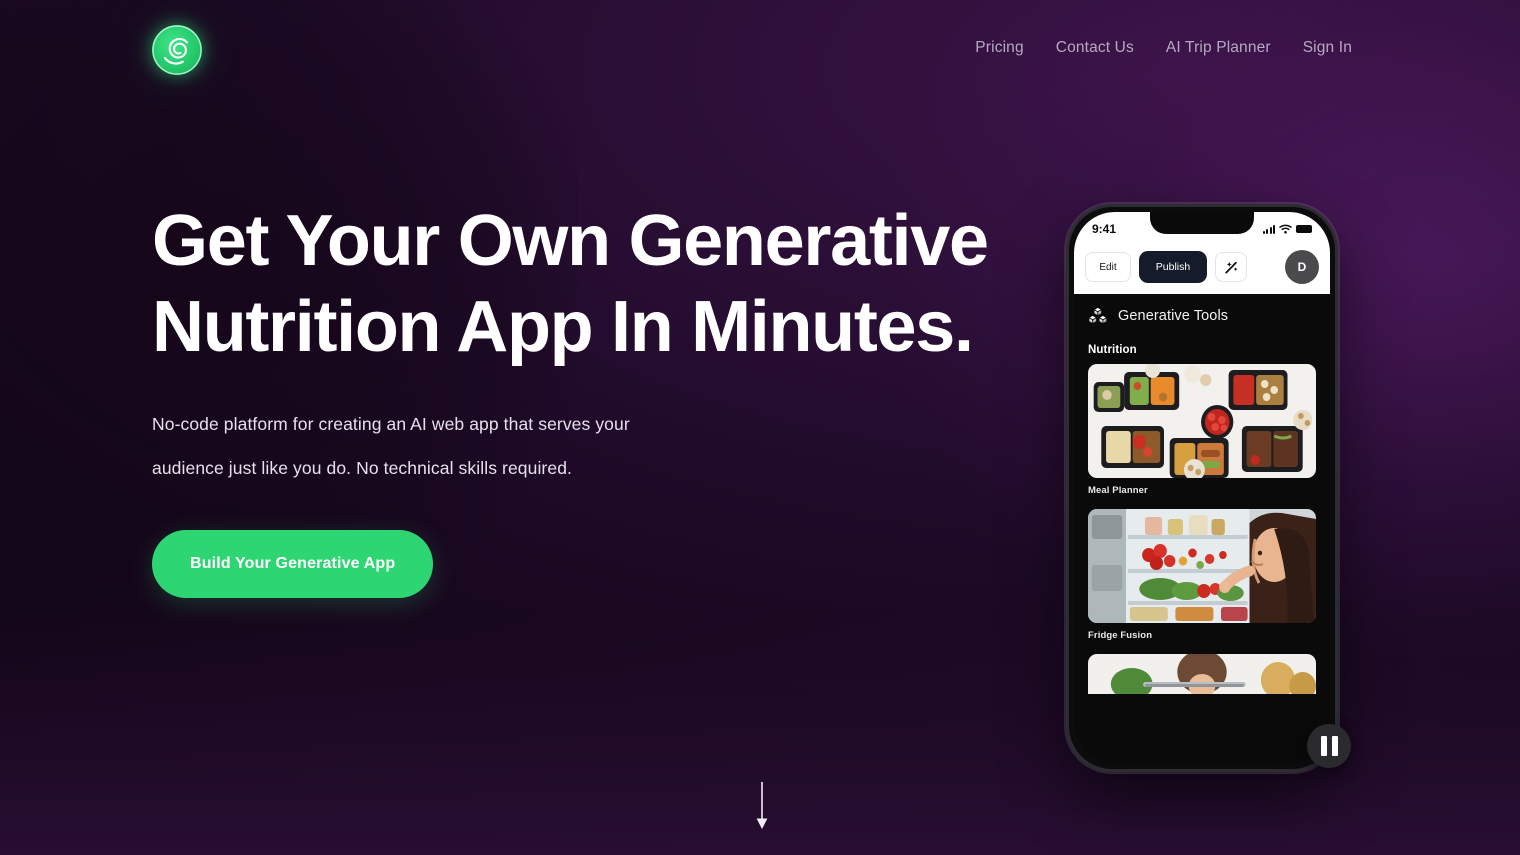  I want to click on status-bar-indicators, so click(1287, 229).